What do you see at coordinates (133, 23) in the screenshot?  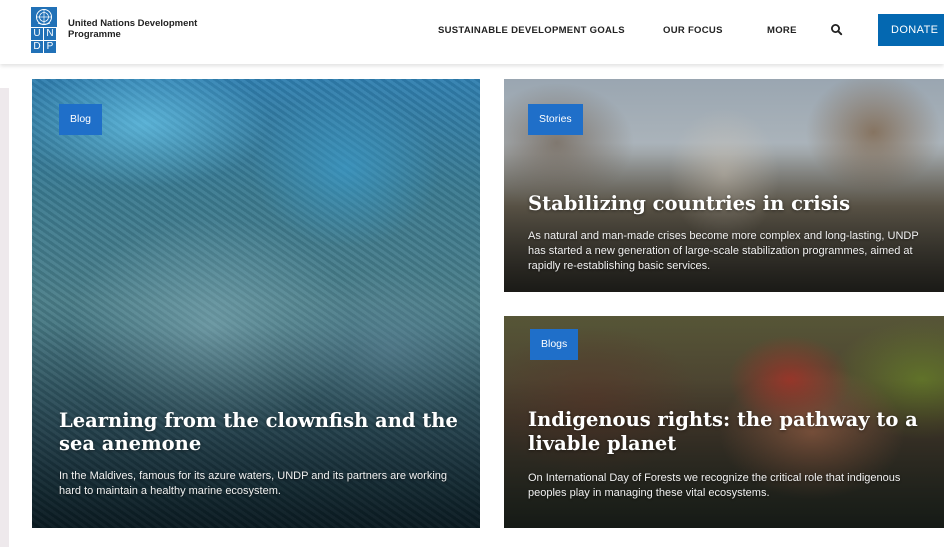 I see `brand-line-1: United Nations Development` at bounding box center [133, 23].